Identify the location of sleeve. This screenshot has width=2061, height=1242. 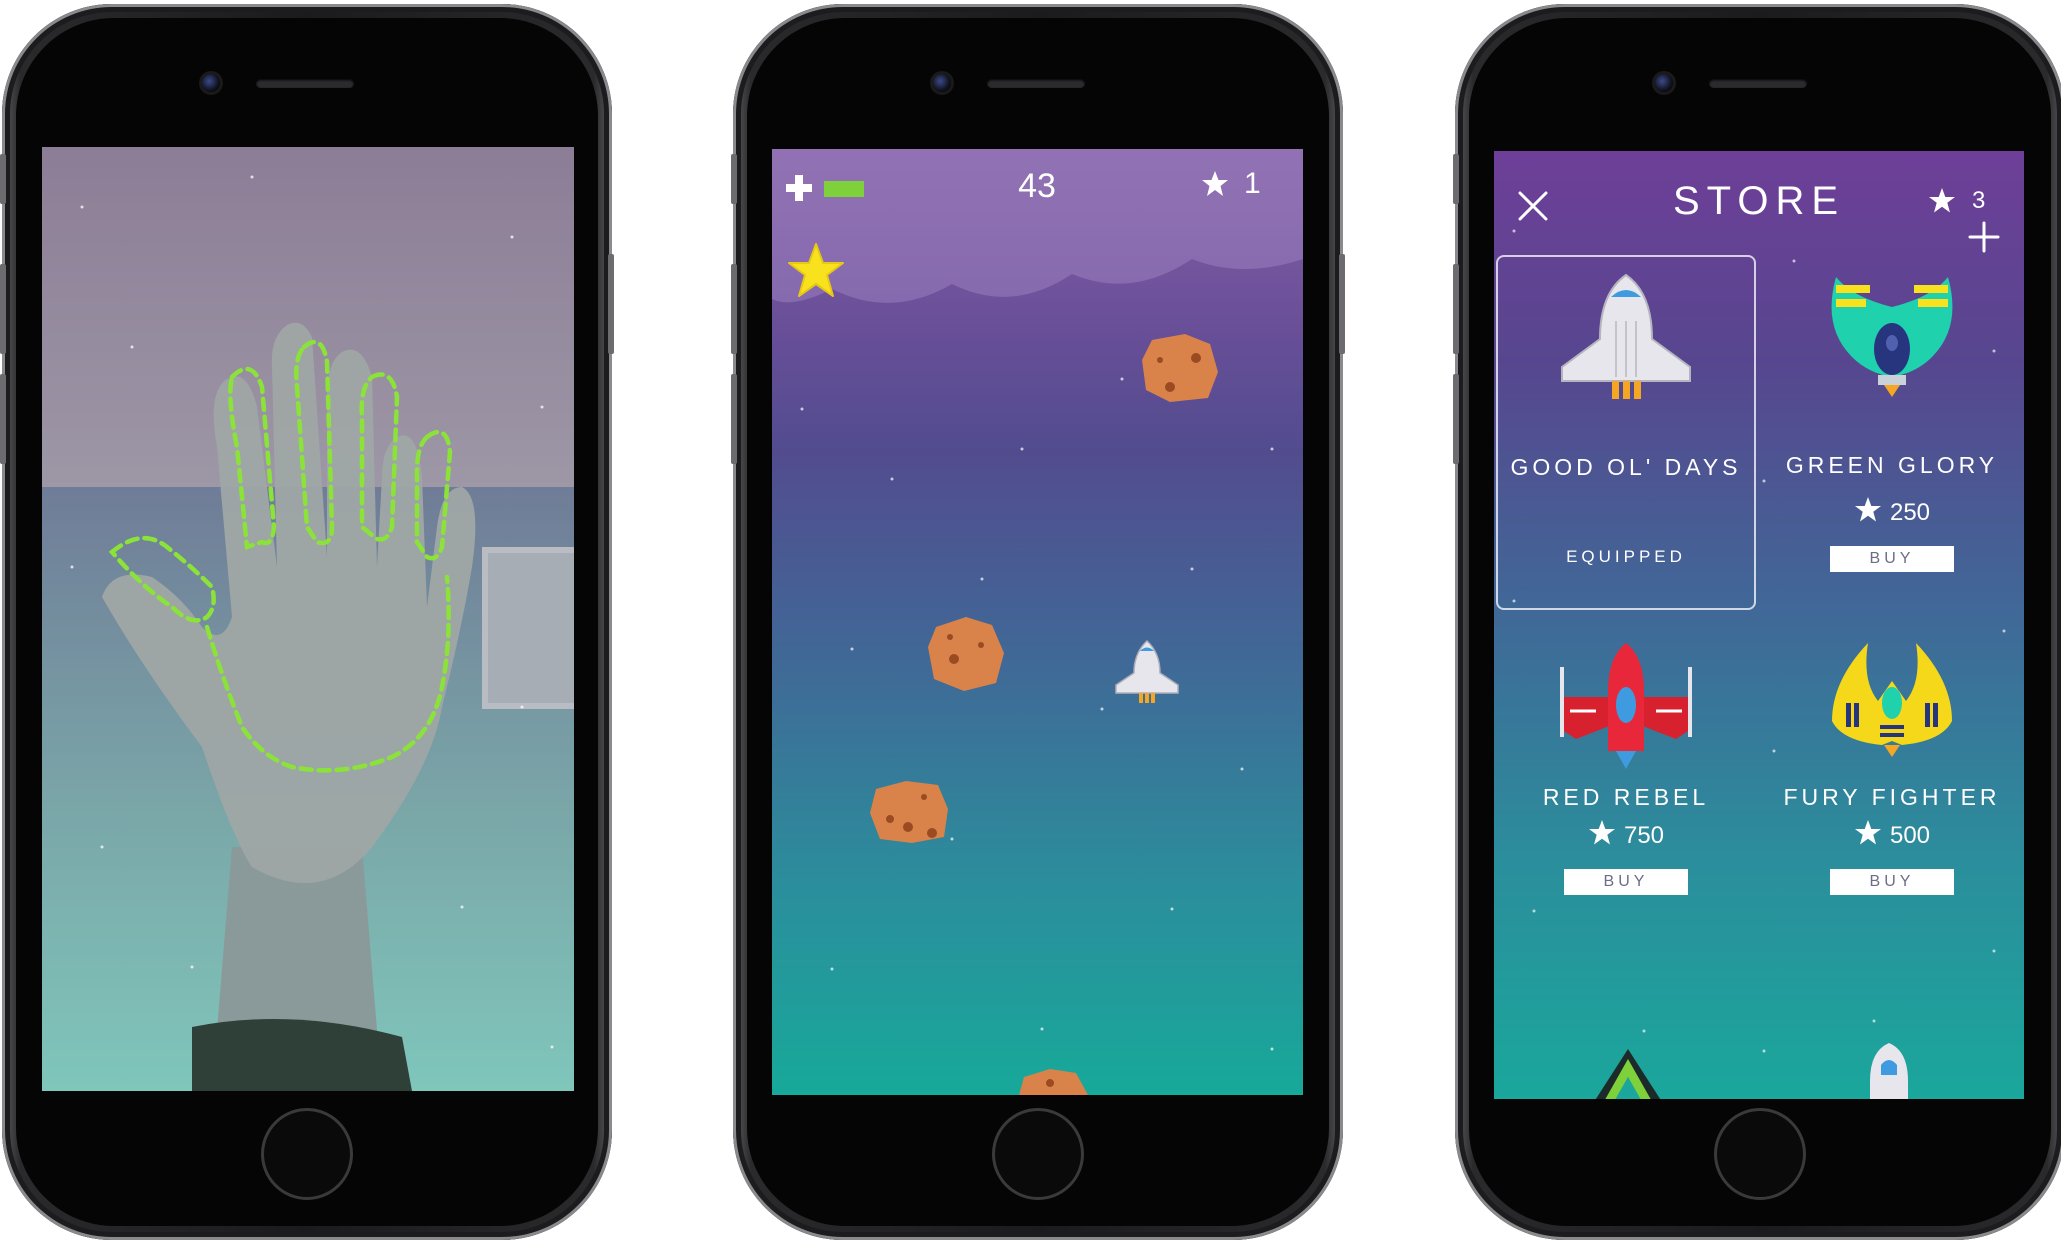
(302, 1055).